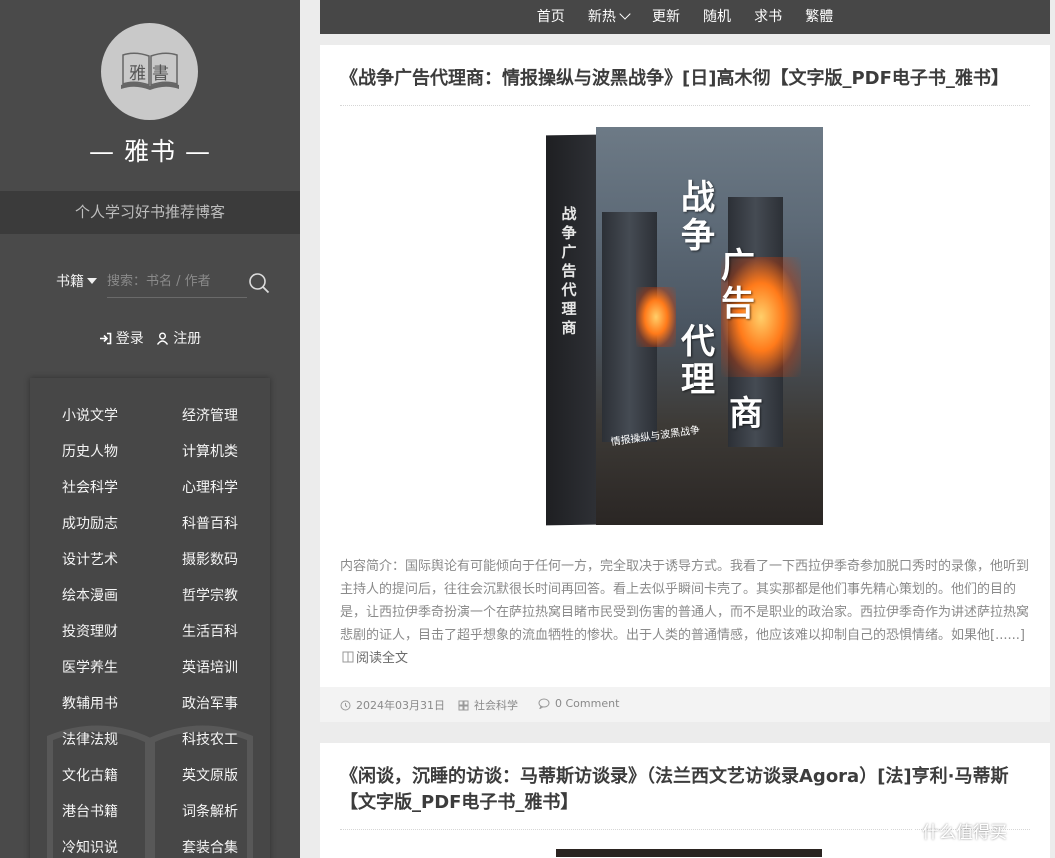 This screenshot has width=1055, height=858. Describe the element at coordinates (163, 338) in the screenshot. I see `user-icon` at that location.